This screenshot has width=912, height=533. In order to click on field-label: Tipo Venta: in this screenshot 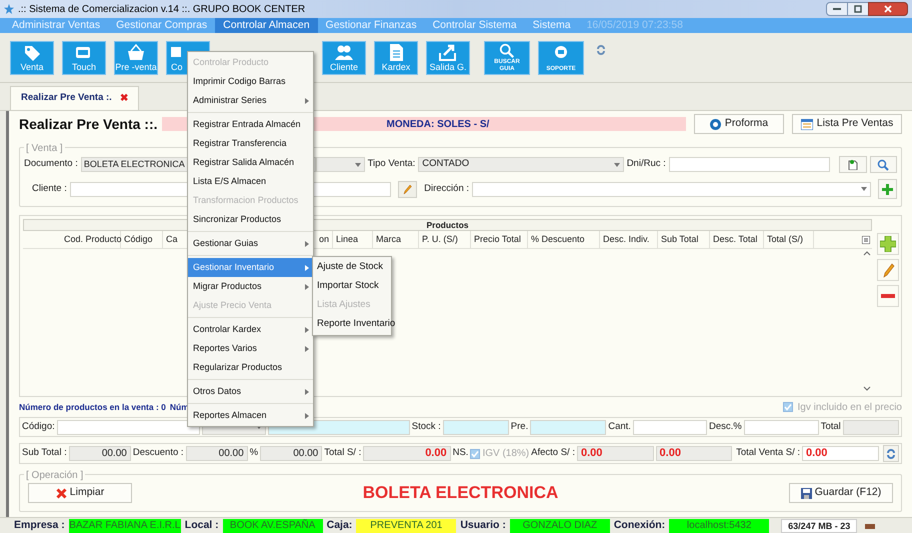, I will do `click(392, 164)`.